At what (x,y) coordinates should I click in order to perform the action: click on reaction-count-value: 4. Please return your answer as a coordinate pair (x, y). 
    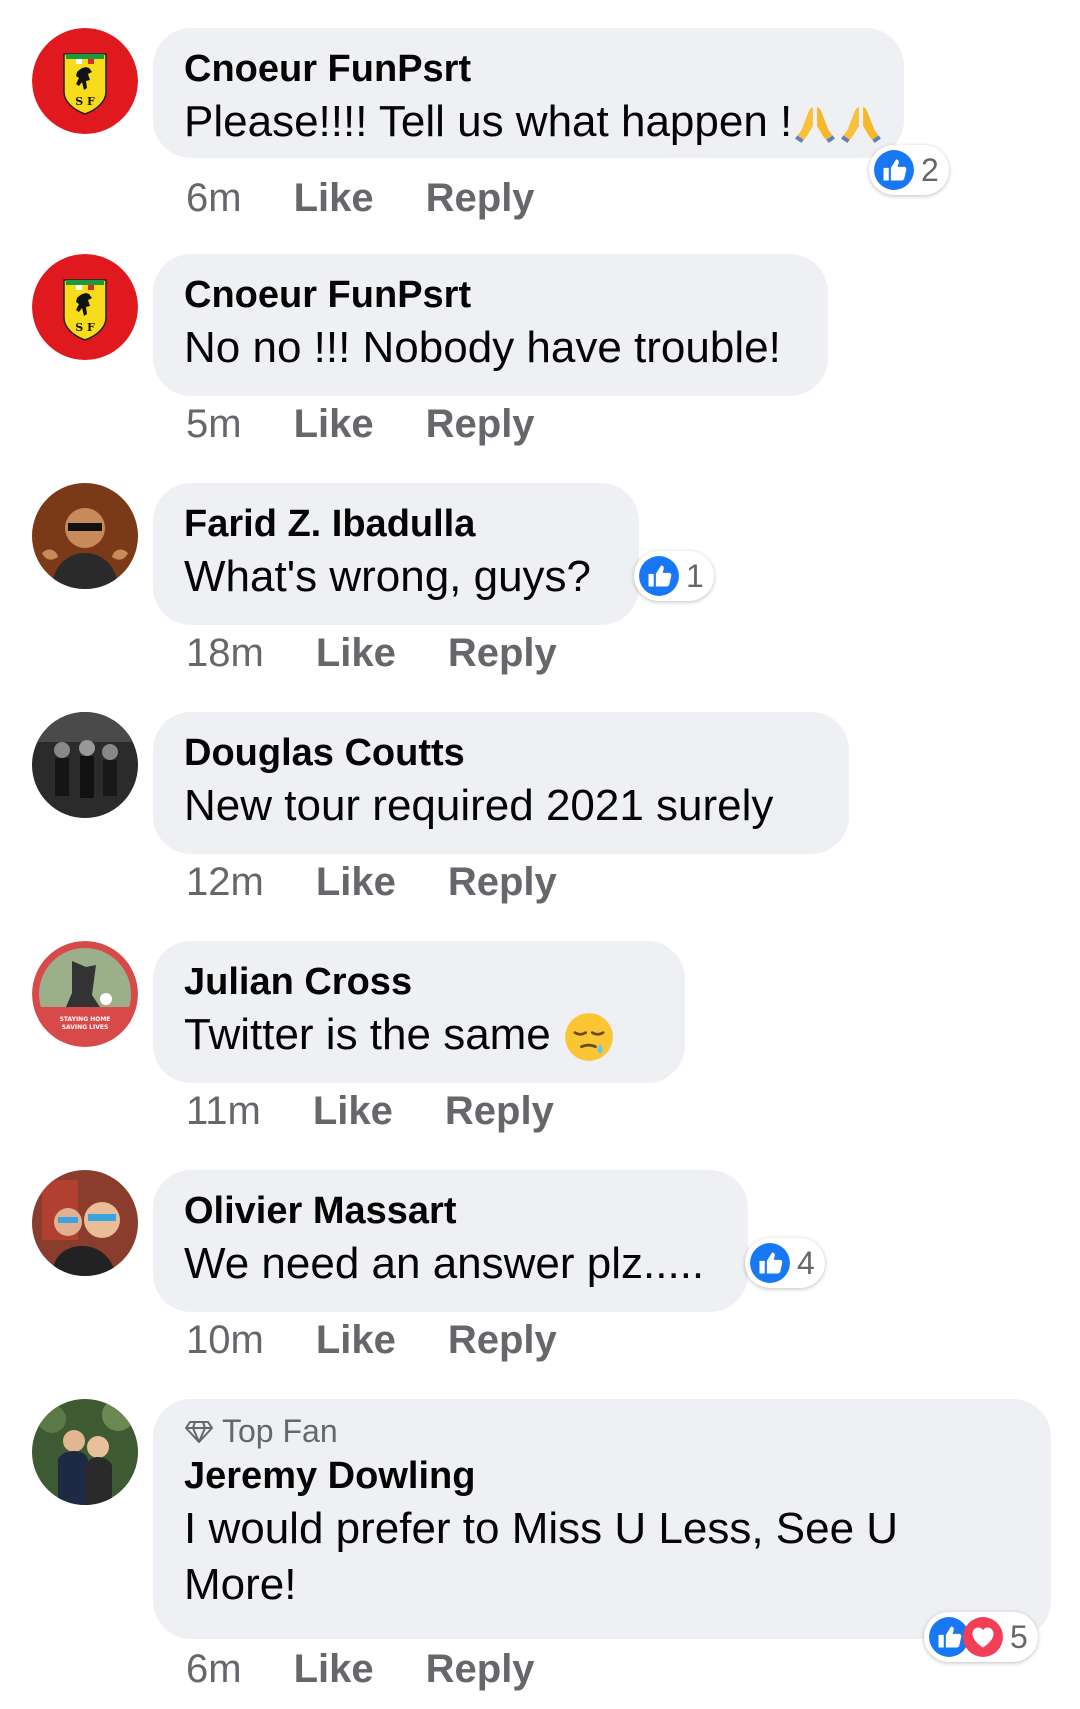
    Looking at the image, I should click on (806, 1262).